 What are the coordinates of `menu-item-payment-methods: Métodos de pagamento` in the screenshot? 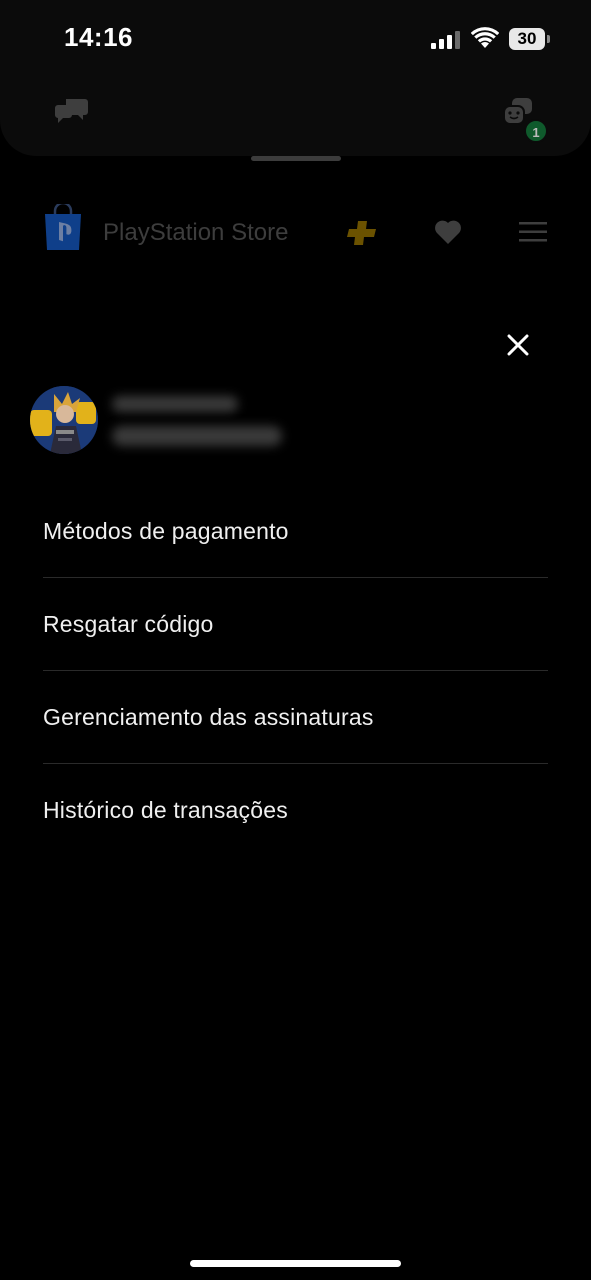 It's located at (295, 531).